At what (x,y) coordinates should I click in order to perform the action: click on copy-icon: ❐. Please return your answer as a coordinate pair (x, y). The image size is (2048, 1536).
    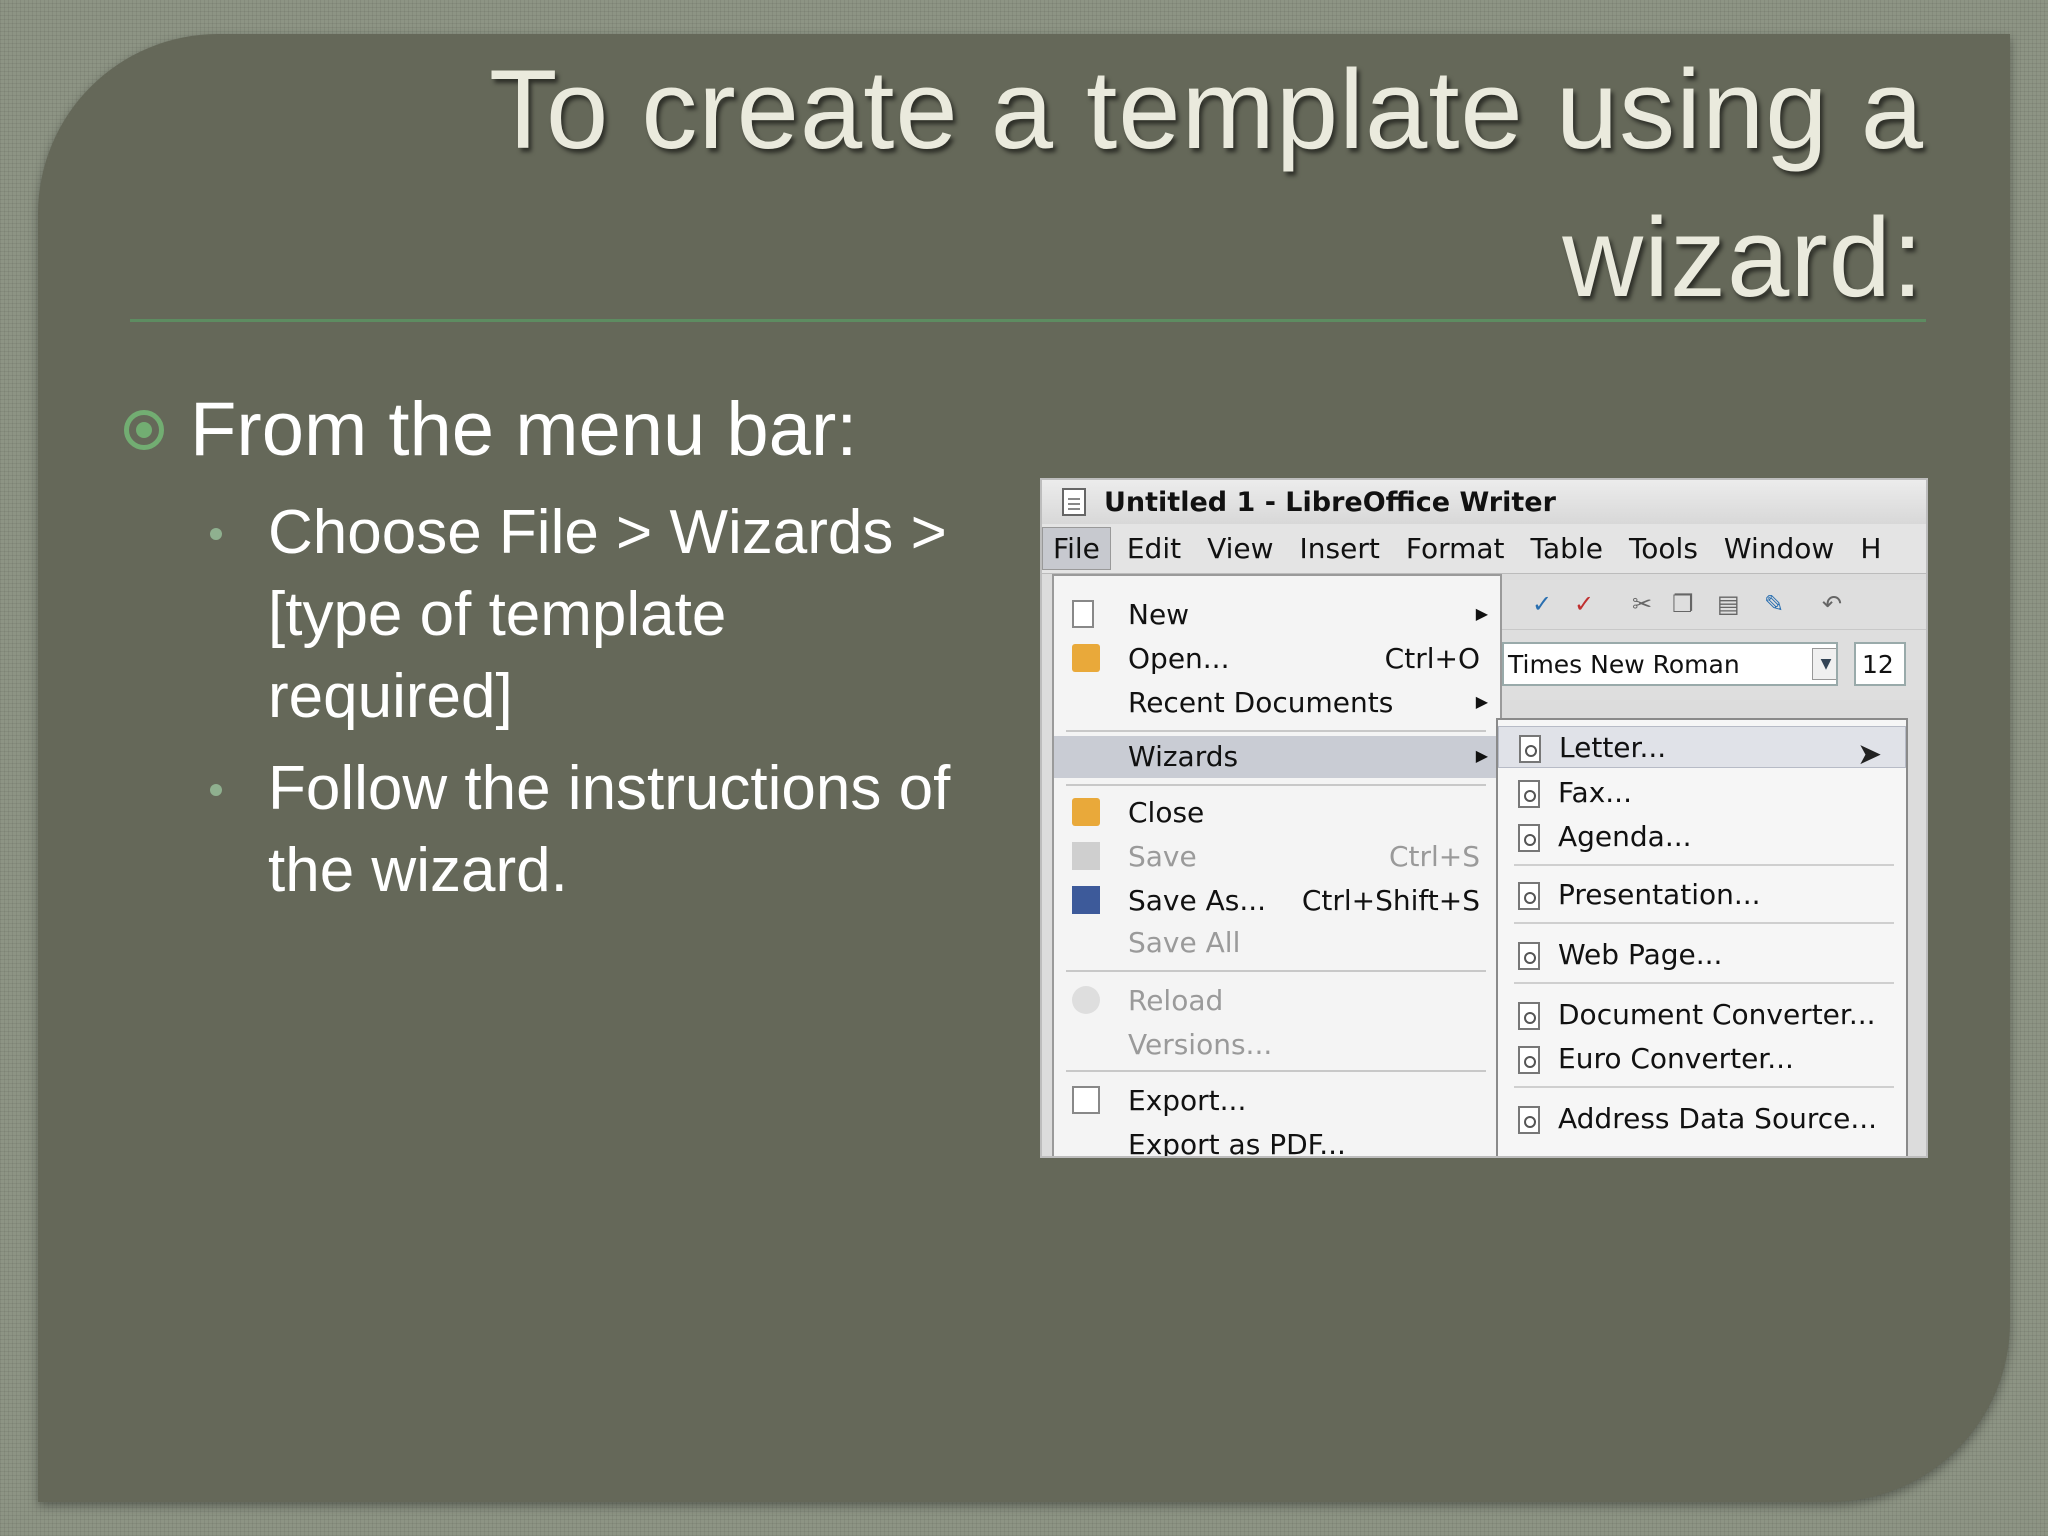
    Looking at the image, I should click on (1683, 604).